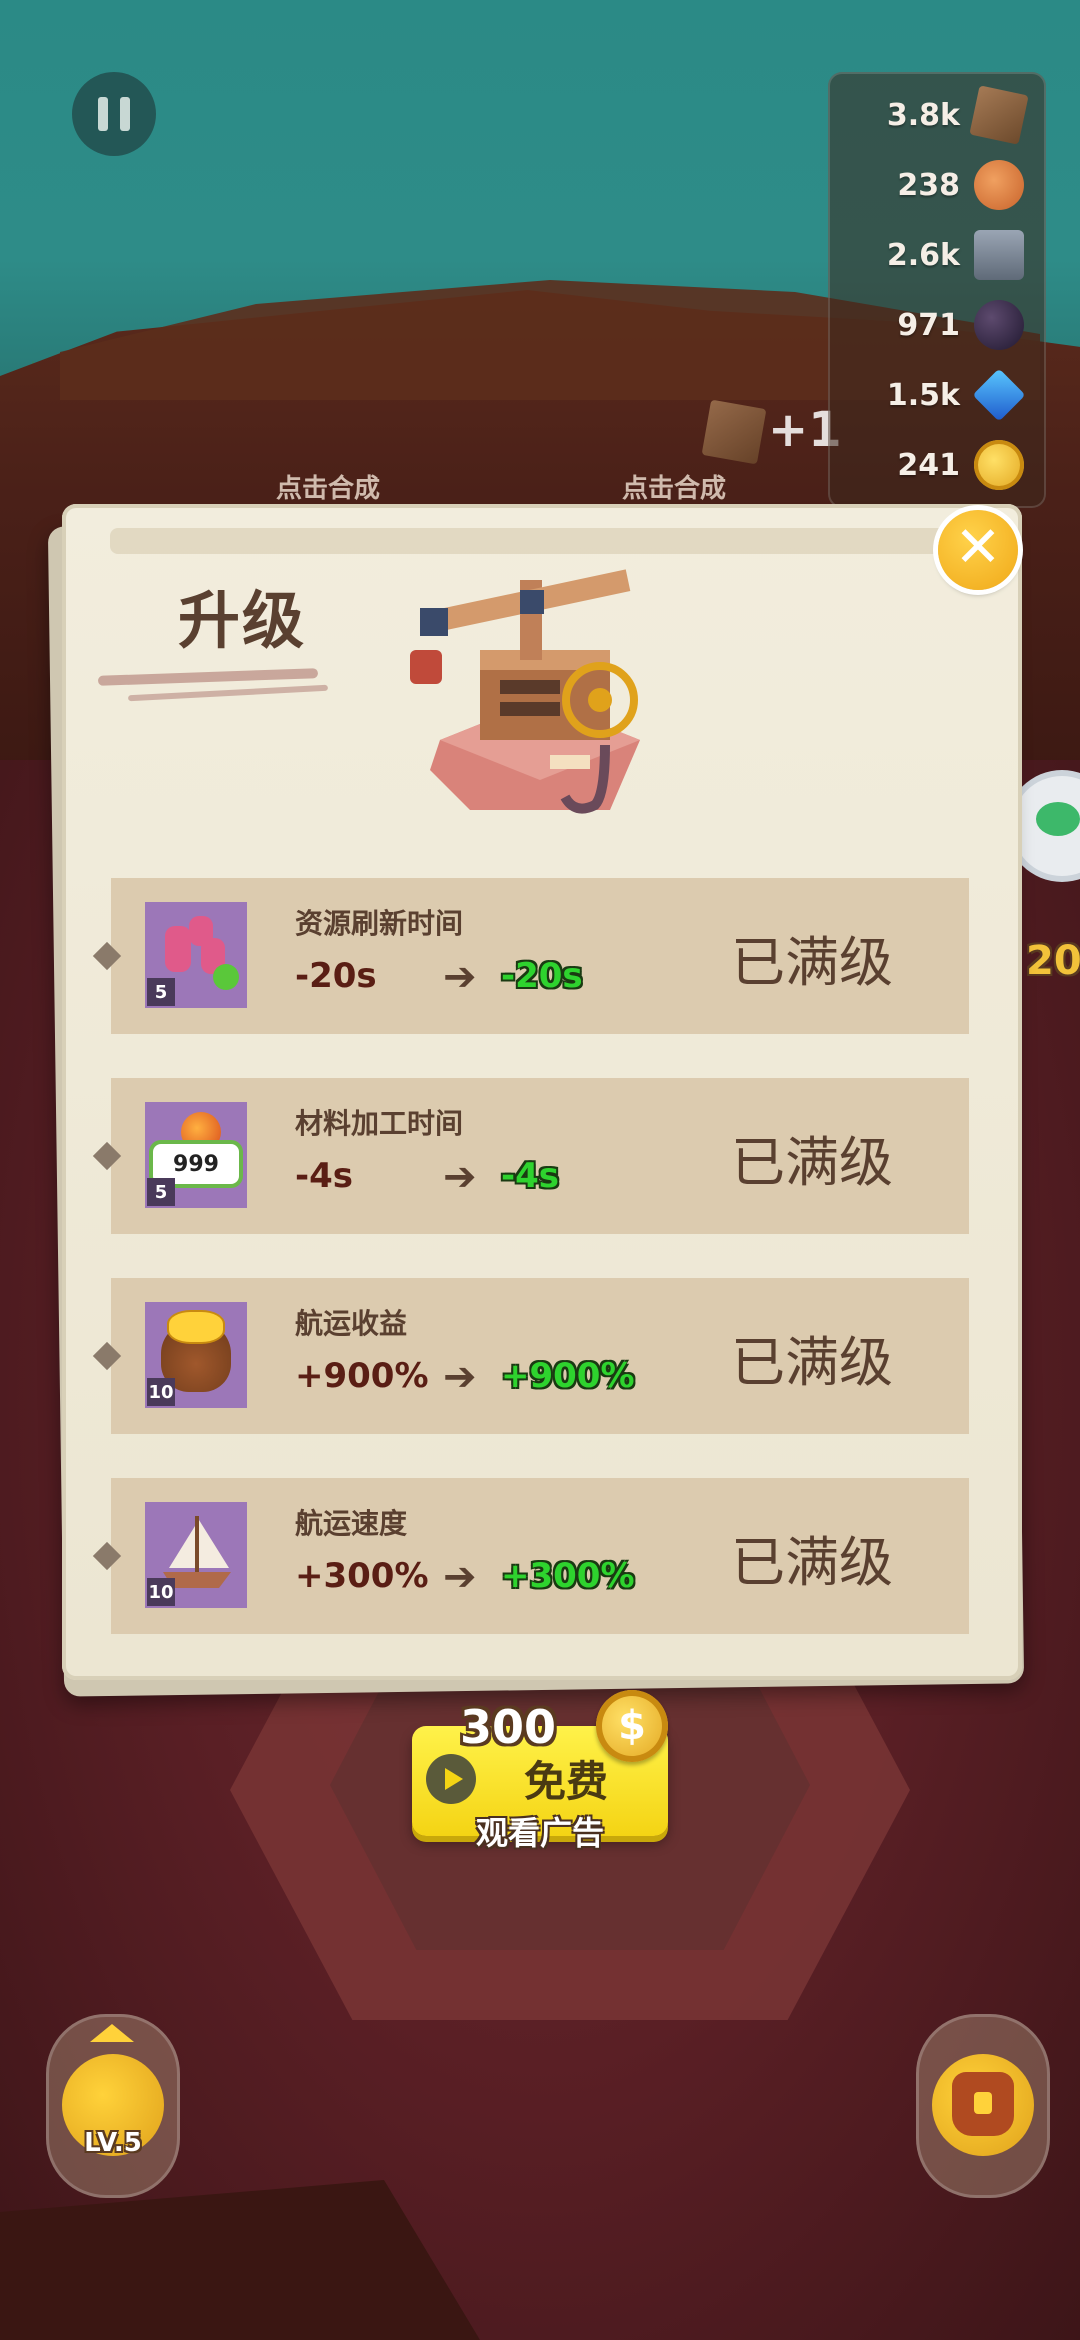 This screenshot has width=1080, height=2340. What do you see at coordinates (1058, 819) in the screenshot?
I see `chat-bubble-icon` at bounding box center [1058, 819].